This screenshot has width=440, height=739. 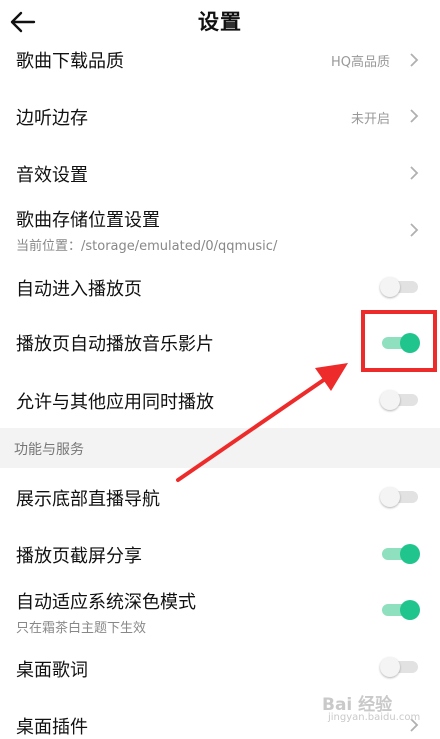 I want to click on highlight-box, so click(x=399, y=341).